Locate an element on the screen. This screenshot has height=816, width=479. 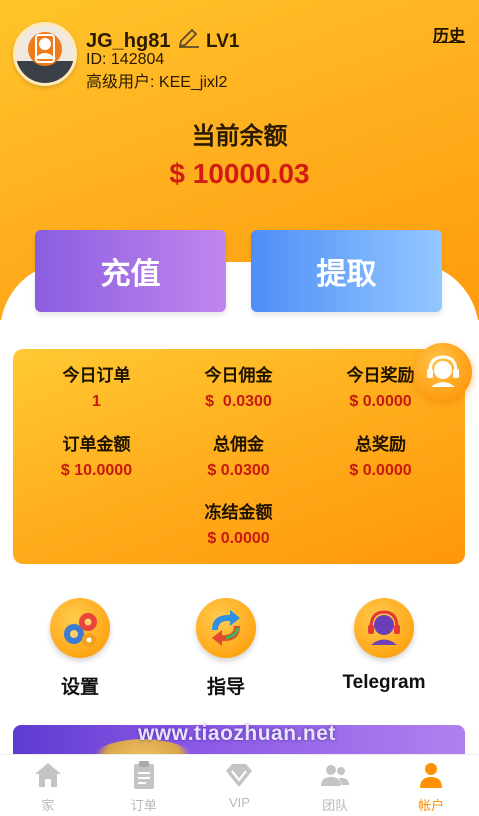
settings-link: 设置 is located at coordinates (80, 648).